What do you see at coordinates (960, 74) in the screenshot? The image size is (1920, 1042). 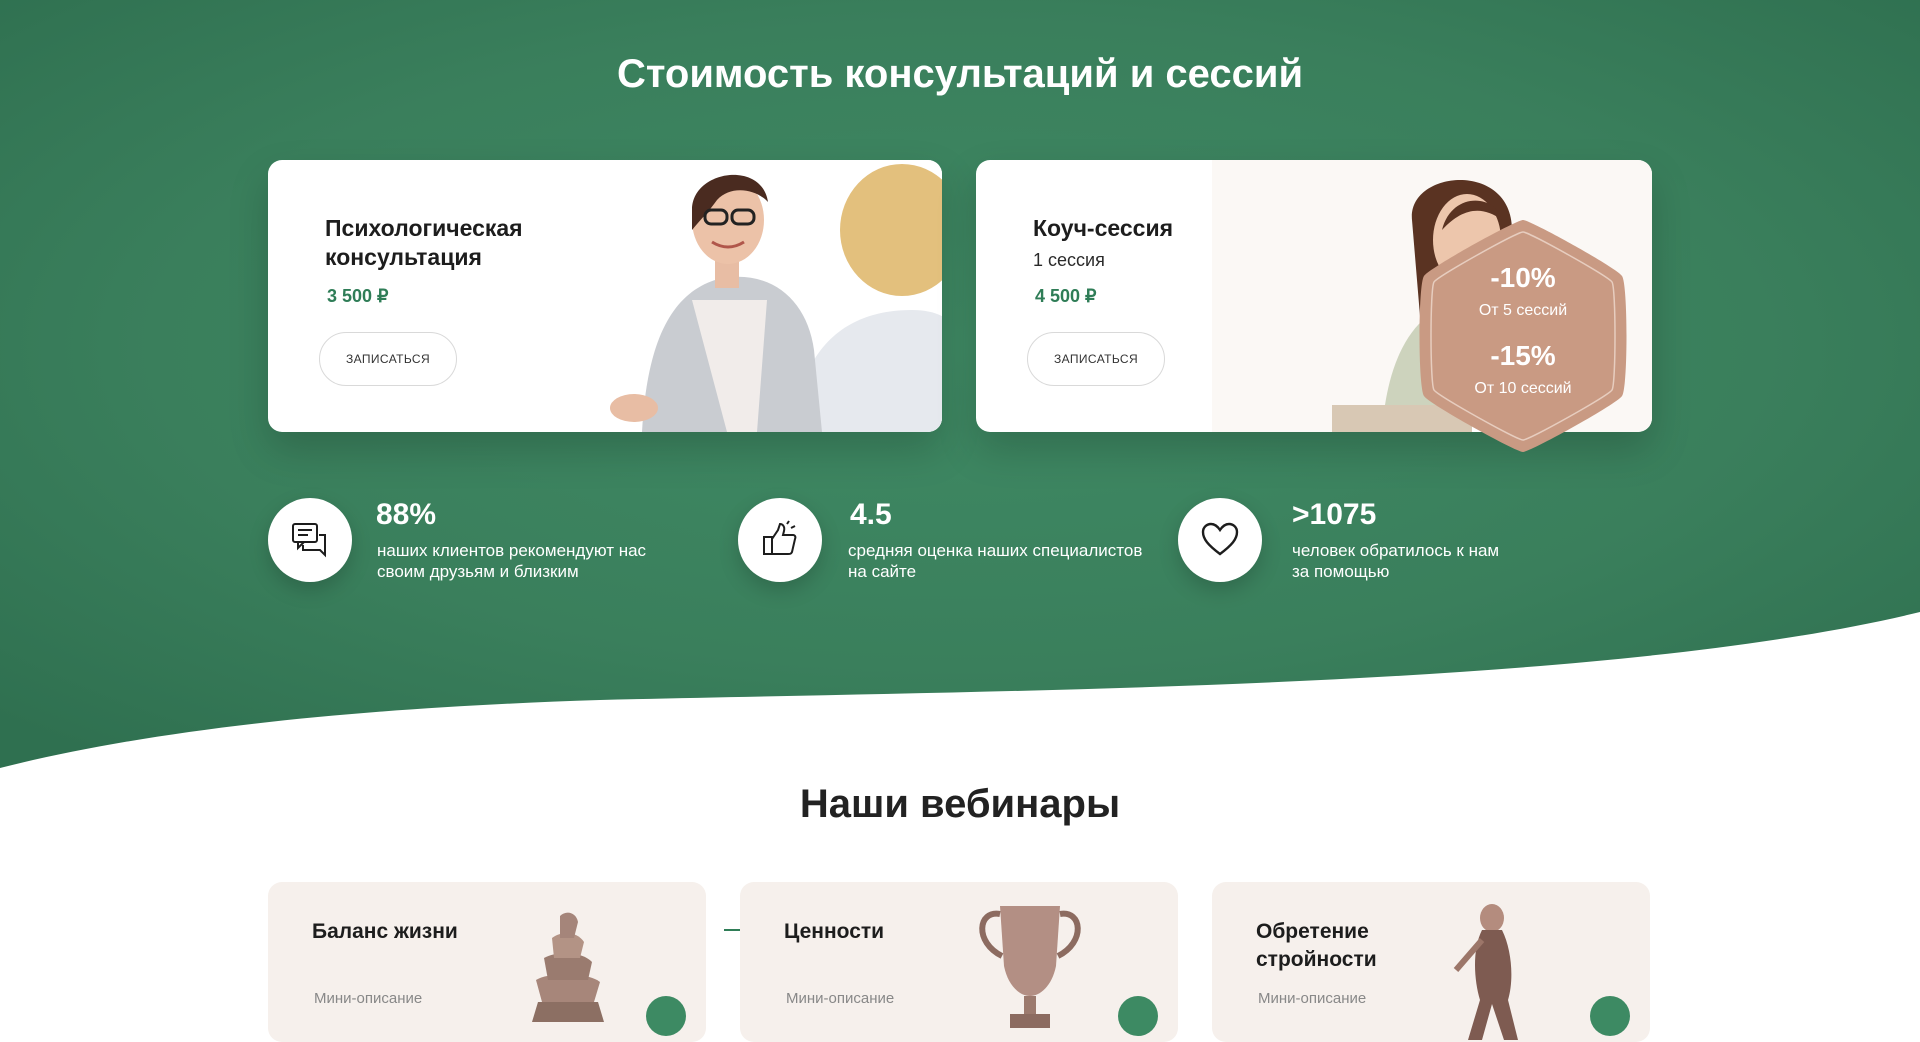 I see `pricing-title: Стоимость консультаций и сессий` at bounding box center [960, 74].